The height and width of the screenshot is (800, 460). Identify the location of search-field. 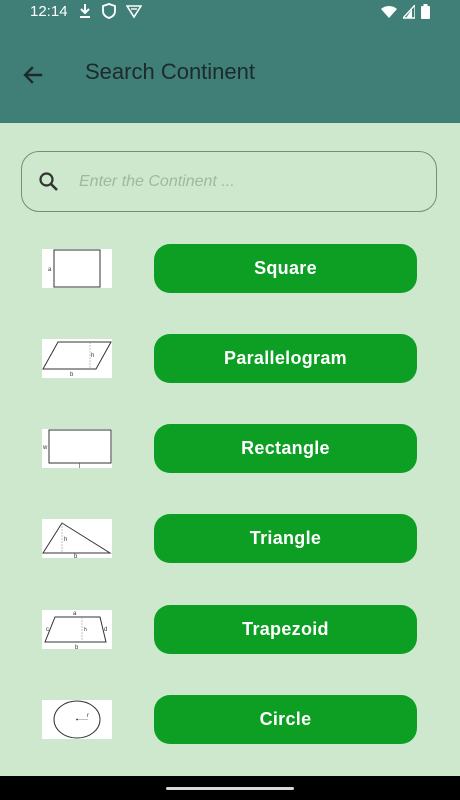
(229, 181).